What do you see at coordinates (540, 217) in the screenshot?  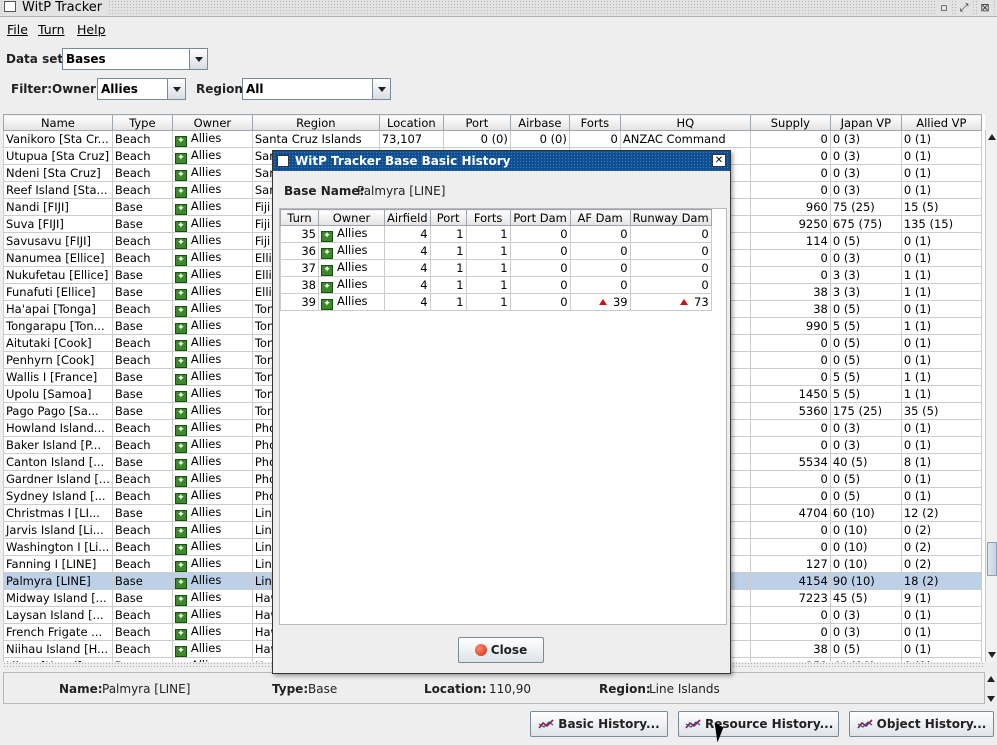 I see `history-column-header: Port Dam` at bounding box center [540, 217].